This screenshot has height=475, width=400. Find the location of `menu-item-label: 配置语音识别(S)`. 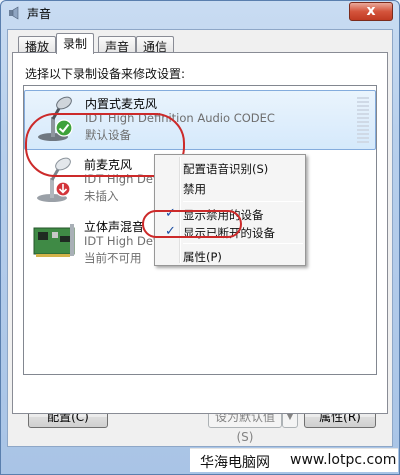

menu-item-label: 配置语音识别(S) is located at coordinates (226, 169).